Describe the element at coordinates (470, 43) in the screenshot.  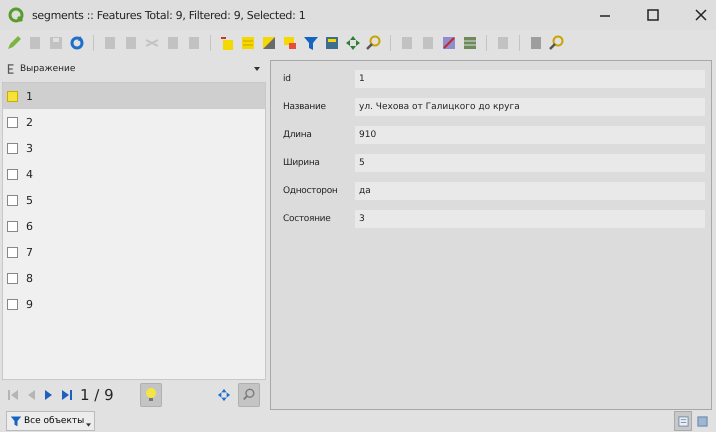
I see `field-calculator-icon` at that location.